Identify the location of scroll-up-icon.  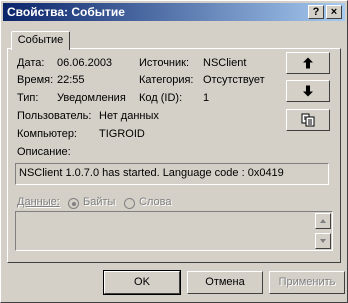
(323, 221).